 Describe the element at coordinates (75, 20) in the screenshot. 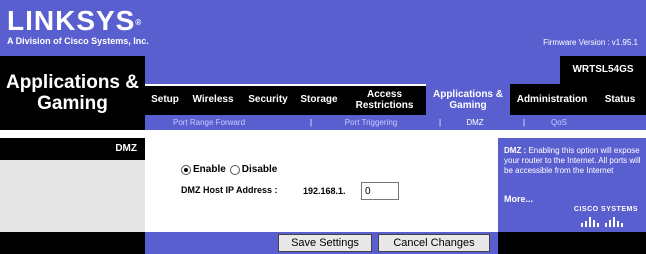

I see `linksys-logo: LINKSYS®` at that location.